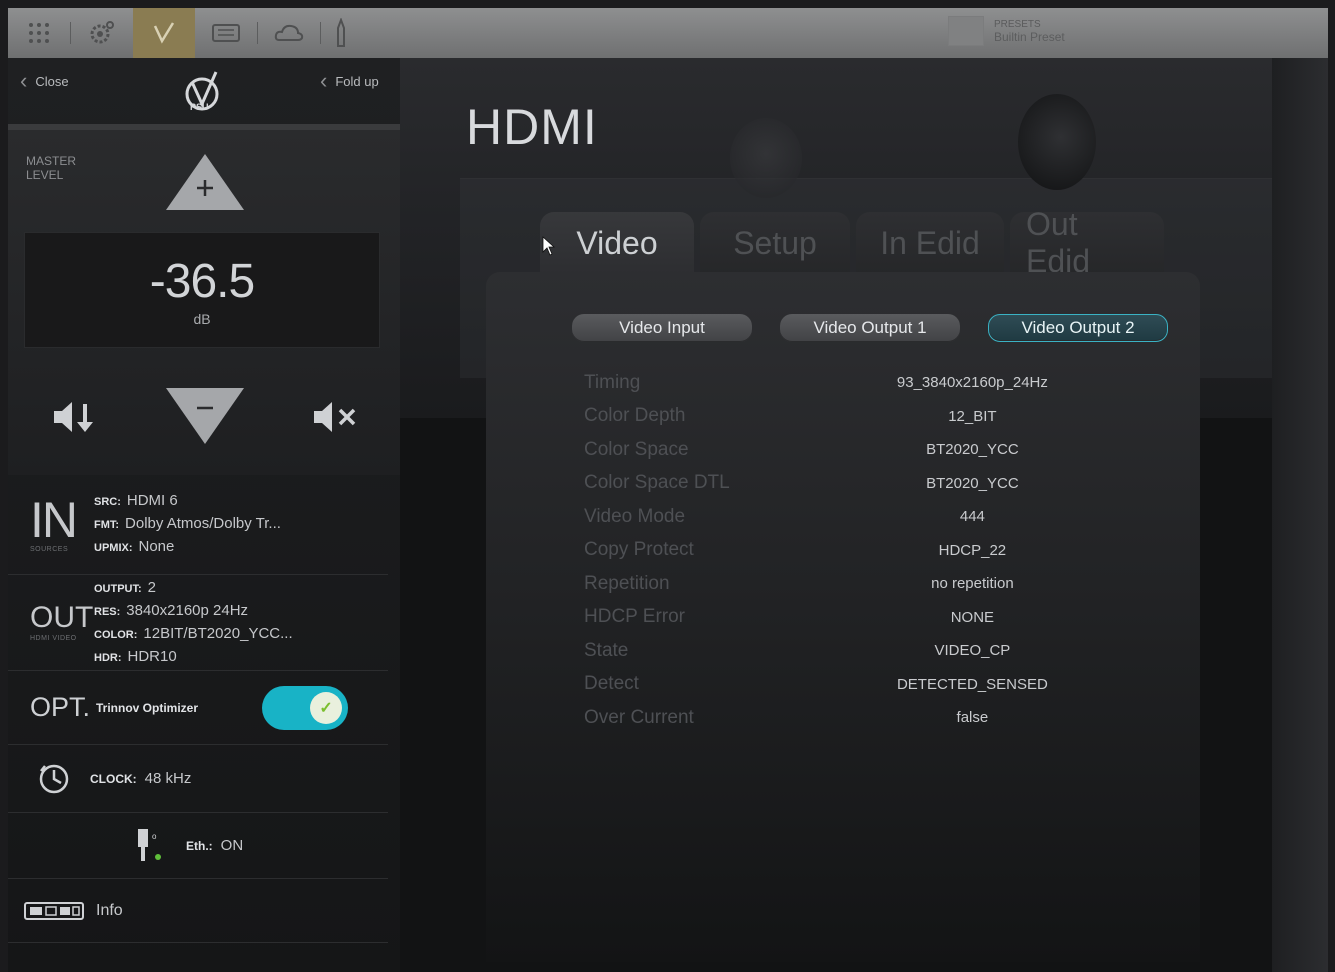 The height and width of the screenshot is (972, 1335). What do you see at coordinates (113, 779) in the screenshot?
I see `clock-key: CLOCK:` at bounding box center [113, 779].